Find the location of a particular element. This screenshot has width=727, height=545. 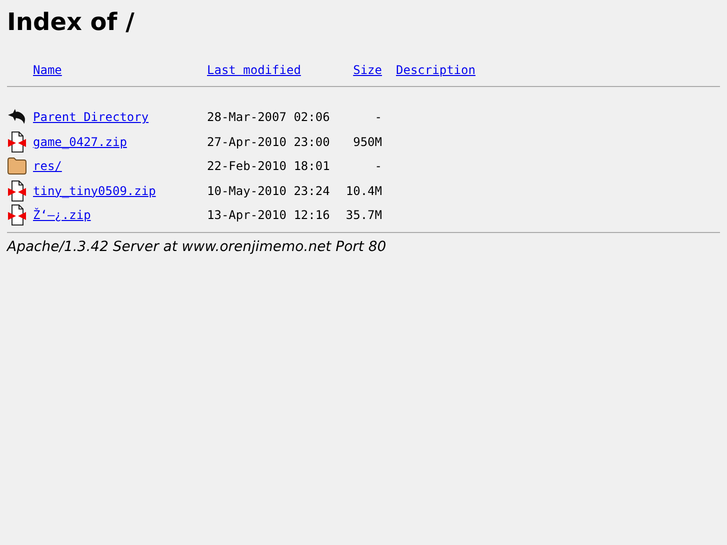

file-link: tiny_tiny0509.zip is located at coordinates (94, 191).